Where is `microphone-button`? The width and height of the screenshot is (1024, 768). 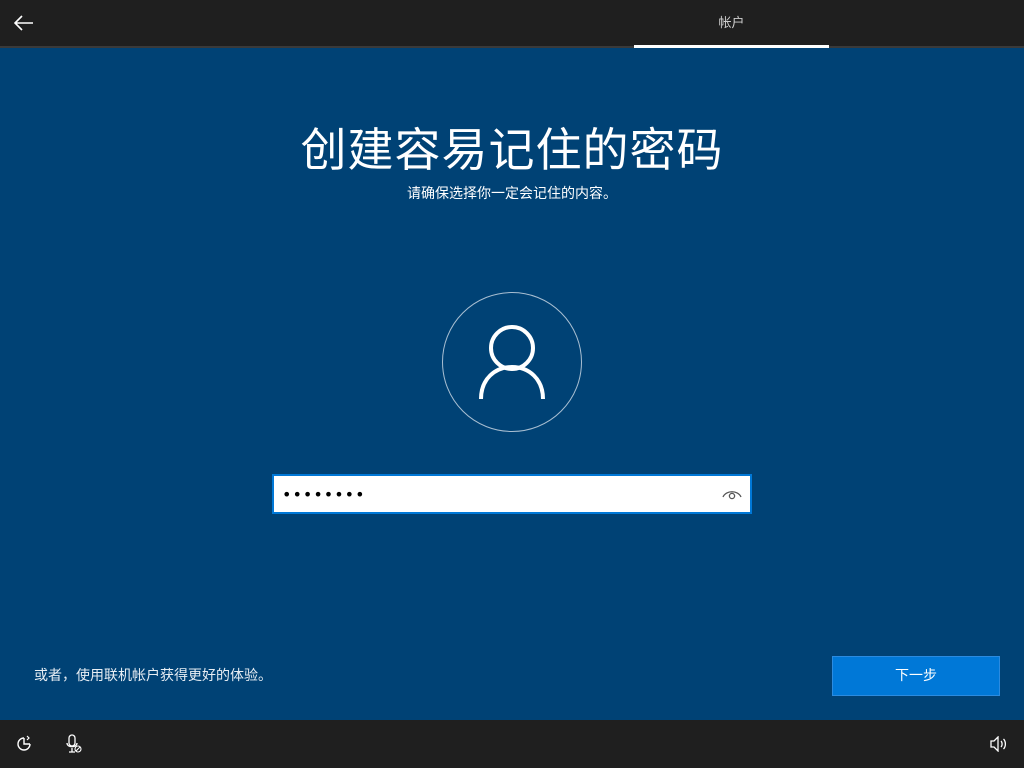 microphone-button is located at coordinates (73, 744).